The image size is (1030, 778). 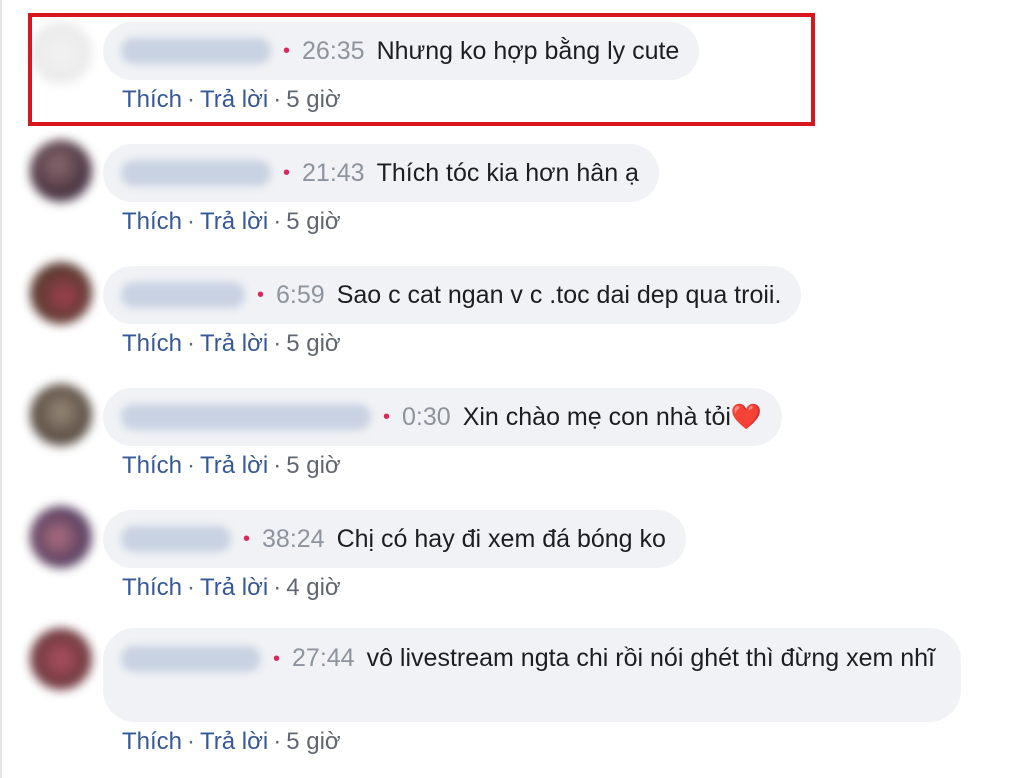 I want to click on video-timestamp-link: 6:59, so click(x=300, y=295).